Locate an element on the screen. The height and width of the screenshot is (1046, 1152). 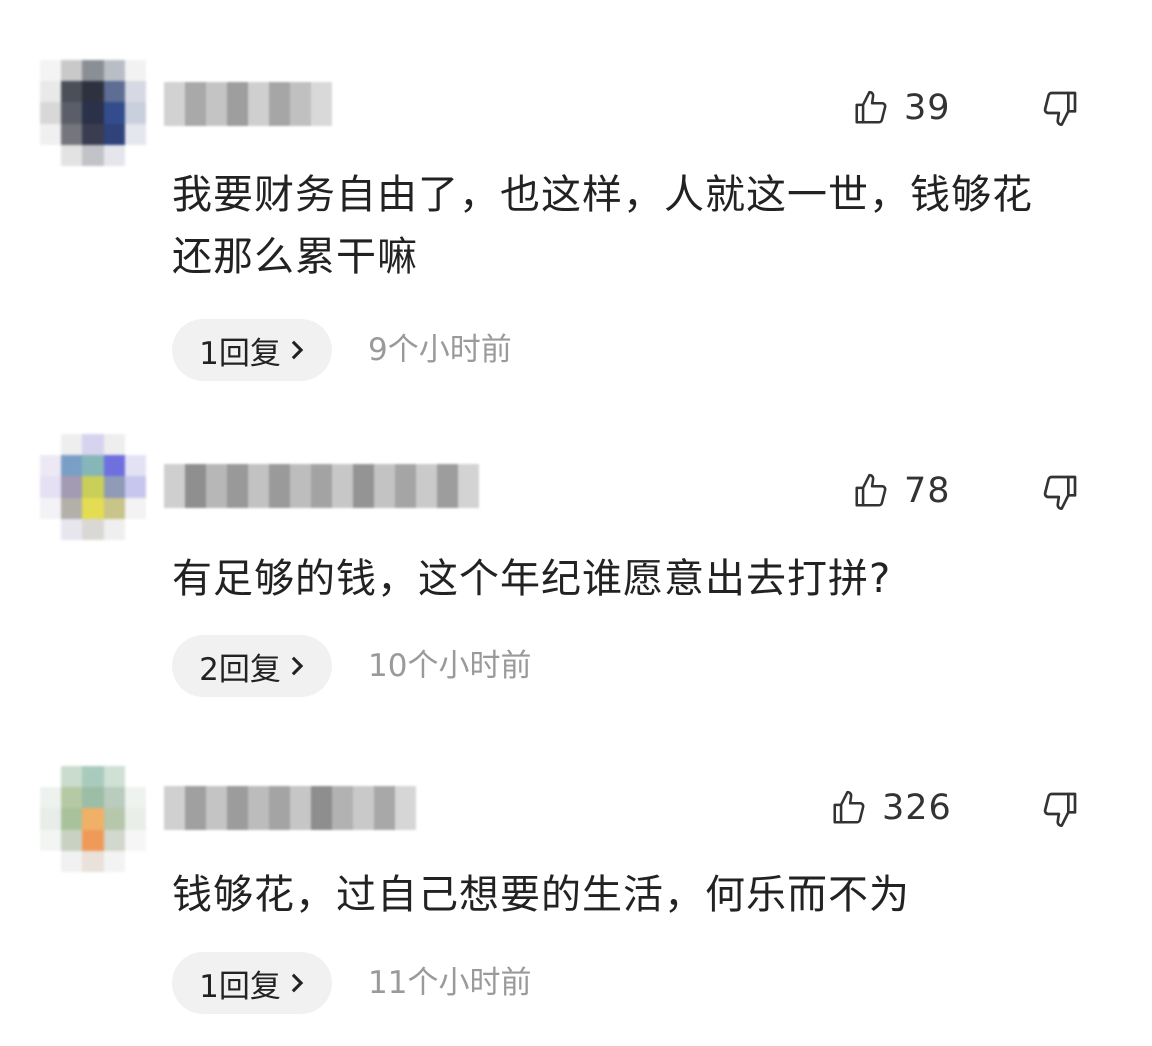
like-button: 326 is located at coordinates (891, 808).